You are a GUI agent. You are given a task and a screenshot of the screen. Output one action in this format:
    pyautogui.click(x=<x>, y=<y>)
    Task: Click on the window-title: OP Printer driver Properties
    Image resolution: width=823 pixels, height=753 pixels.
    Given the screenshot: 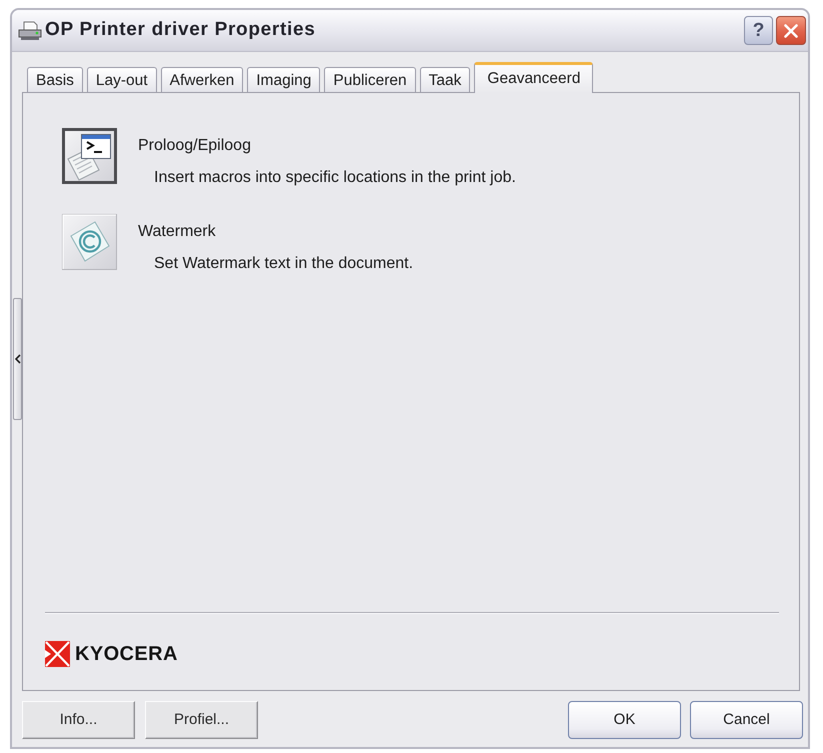 What is the action you would take?
    pyautogui.click(x=180, y=30)
    